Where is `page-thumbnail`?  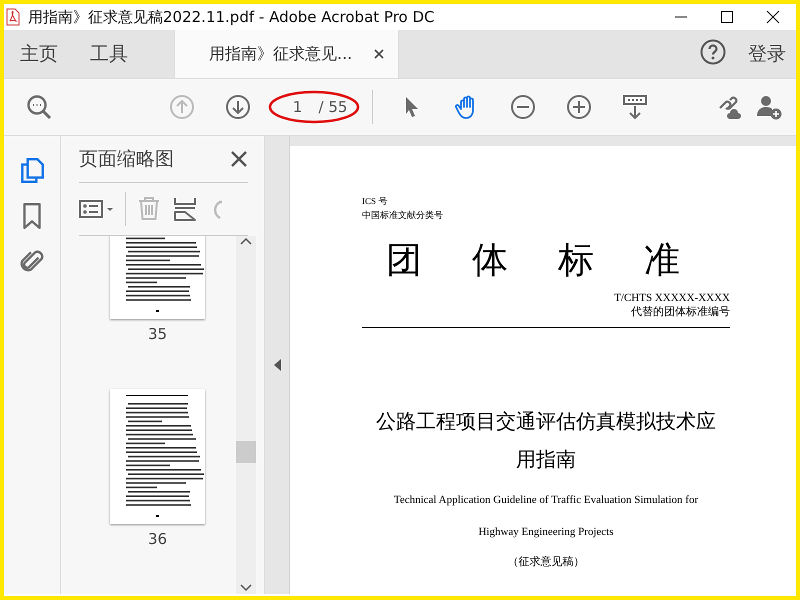 page-thumbnail is located at coordinates (157, 456).